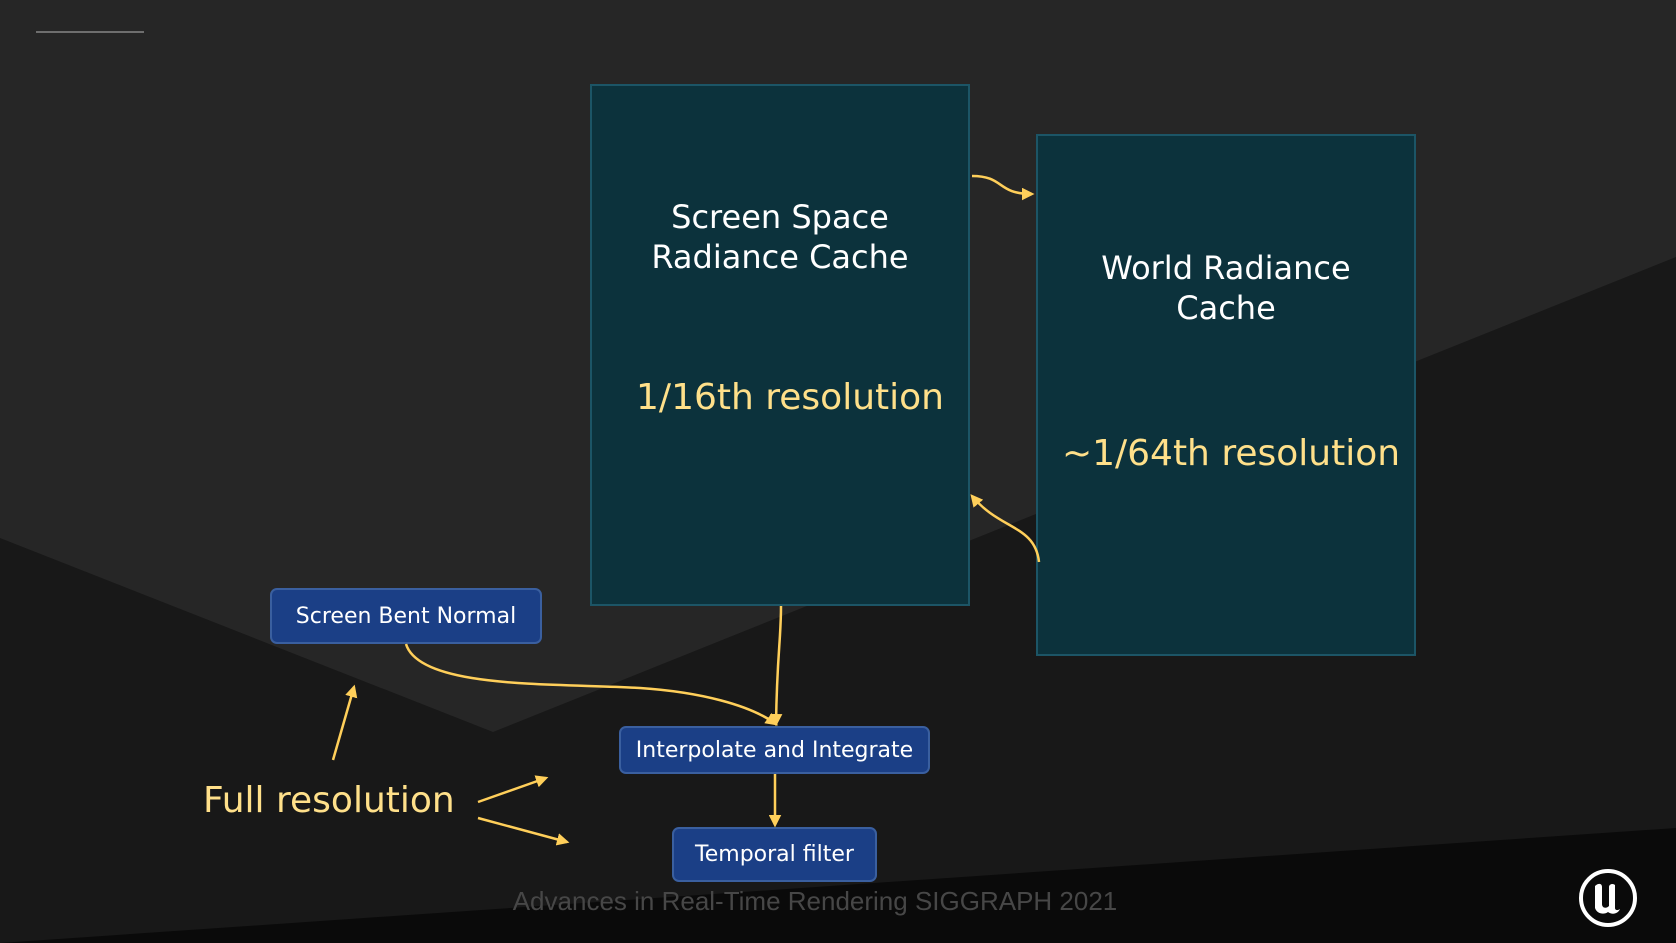 The image size is (1676, 943). I want to click on temporal-filter-node: Temporal filter, so click(774, 854).